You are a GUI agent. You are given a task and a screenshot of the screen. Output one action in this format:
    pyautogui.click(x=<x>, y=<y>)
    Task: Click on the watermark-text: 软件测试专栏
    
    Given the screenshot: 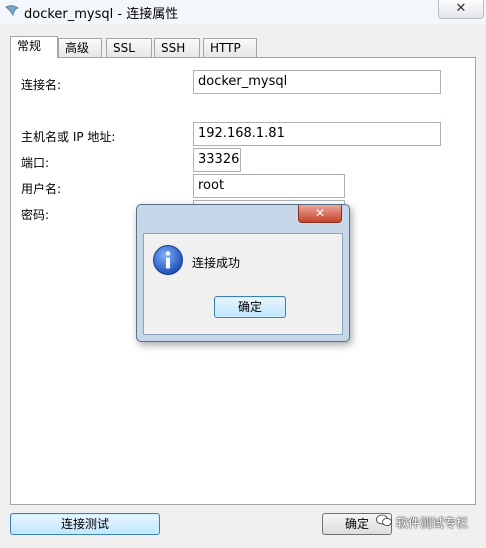 What is the action you would take?
    pyautogui.click(x=422, y=522)
    